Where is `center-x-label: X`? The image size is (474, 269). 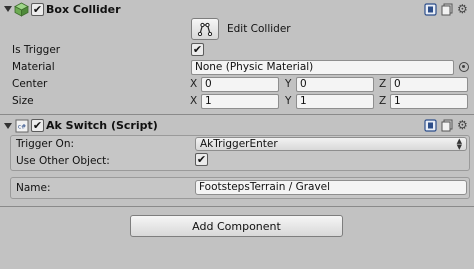 center-x-label: X is located at coordinates (193, 84).